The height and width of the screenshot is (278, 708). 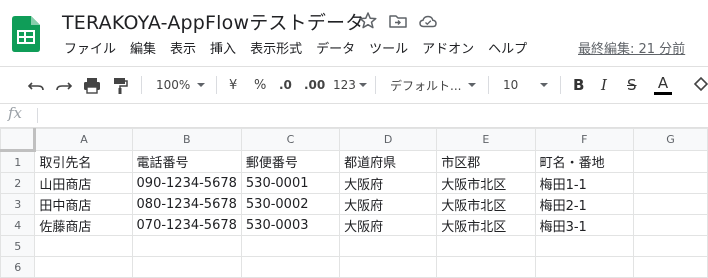 What do you see at coordinates (604, 85) in the screenshot?
I see `italic-button: I` at bounding box center [604, 85].